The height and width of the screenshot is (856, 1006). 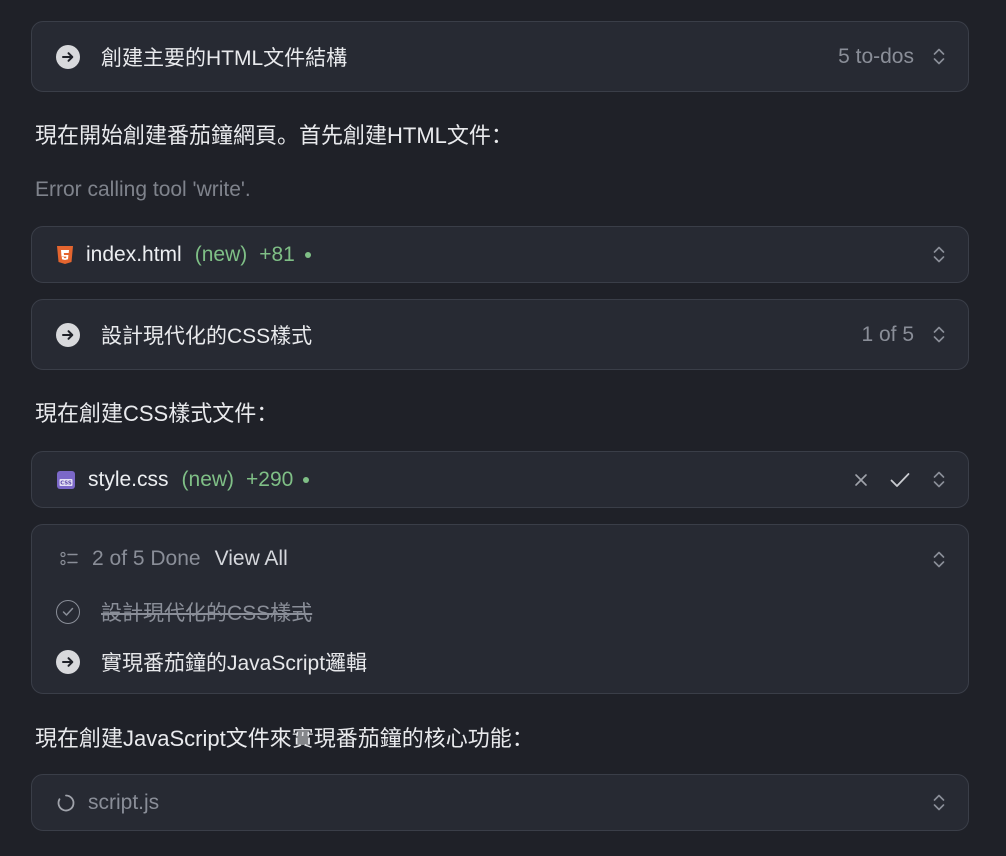 What do you see at coordinates (500, 612) in the screenshot?
I see `todo-item-completed: 設計現代化的CSS樣式` at bounding box center [500, 612].